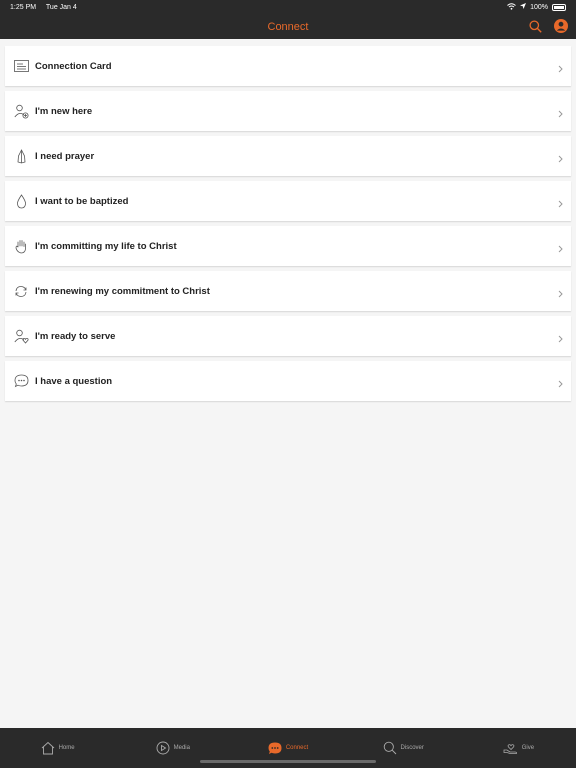  I want to click on list-item-baptized: I want to be baptized, so click(288, 201).